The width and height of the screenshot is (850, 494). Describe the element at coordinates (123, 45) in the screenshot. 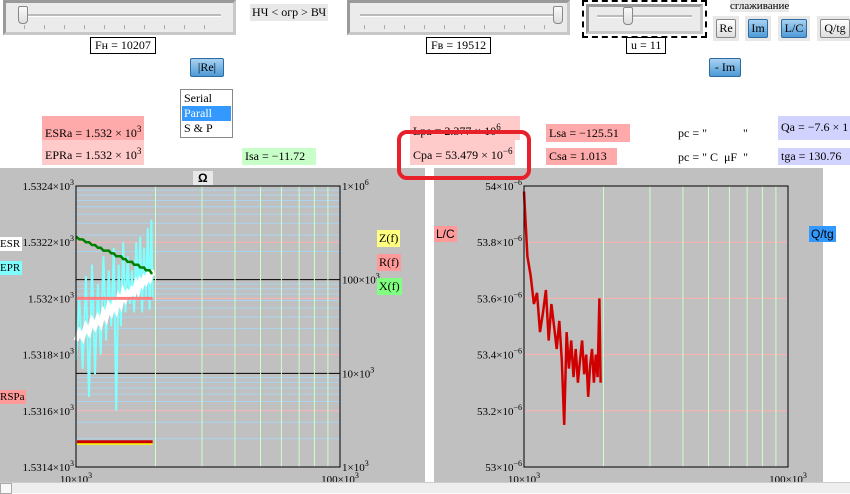

I see `fn-value: Fн = 10207` at that location.